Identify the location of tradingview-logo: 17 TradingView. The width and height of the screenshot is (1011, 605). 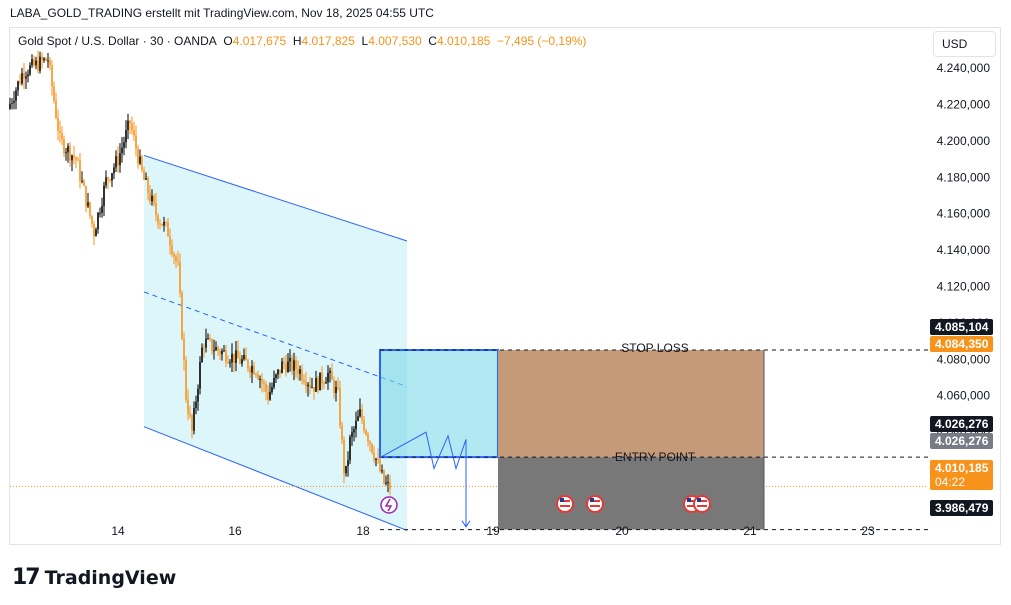
(94, 577).